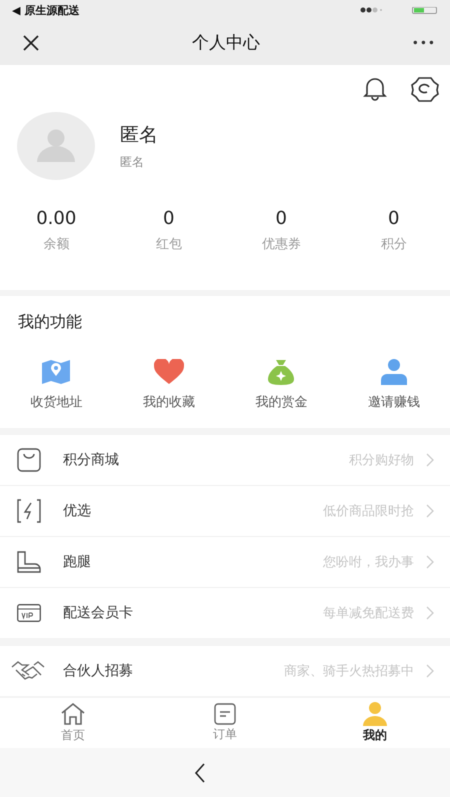 This screenshot has width=450, height=797. Describe the element at coordinates (169, 372) in the screenshot. I see `heart-icon` at that location.